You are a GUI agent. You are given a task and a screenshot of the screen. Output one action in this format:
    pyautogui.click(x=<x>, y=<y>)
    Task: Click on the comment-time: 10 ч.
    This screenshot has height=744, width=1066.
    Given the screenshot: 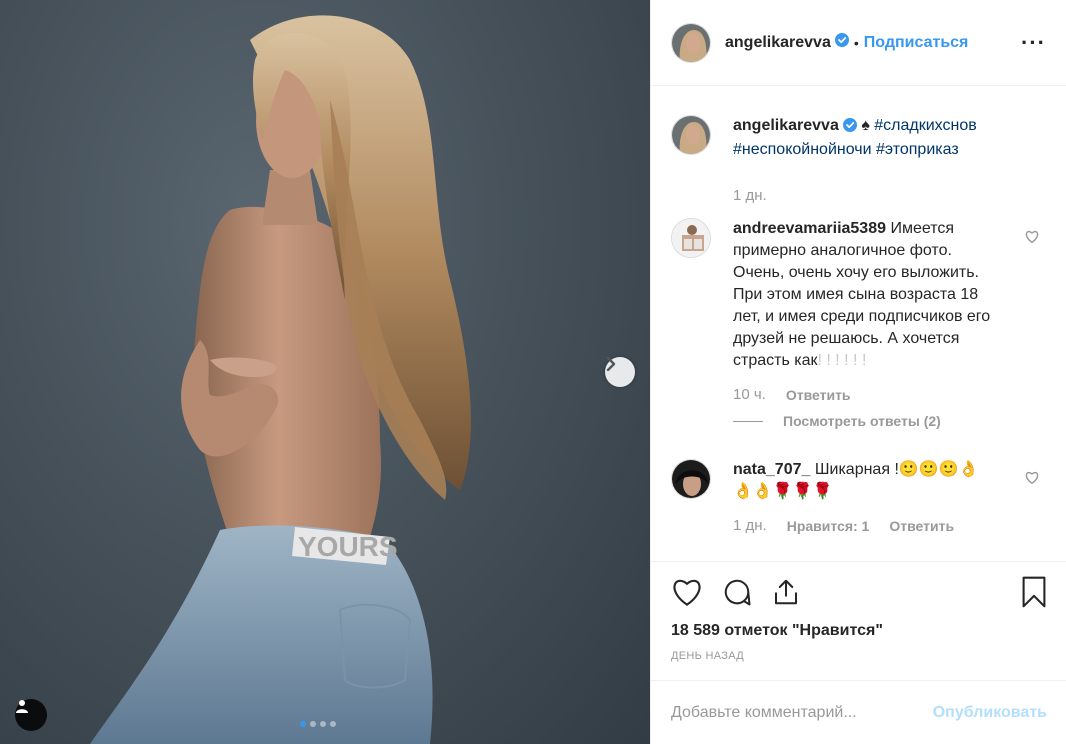 What is the action you would take?
    pyautogui.click(x=749, y=394)
    